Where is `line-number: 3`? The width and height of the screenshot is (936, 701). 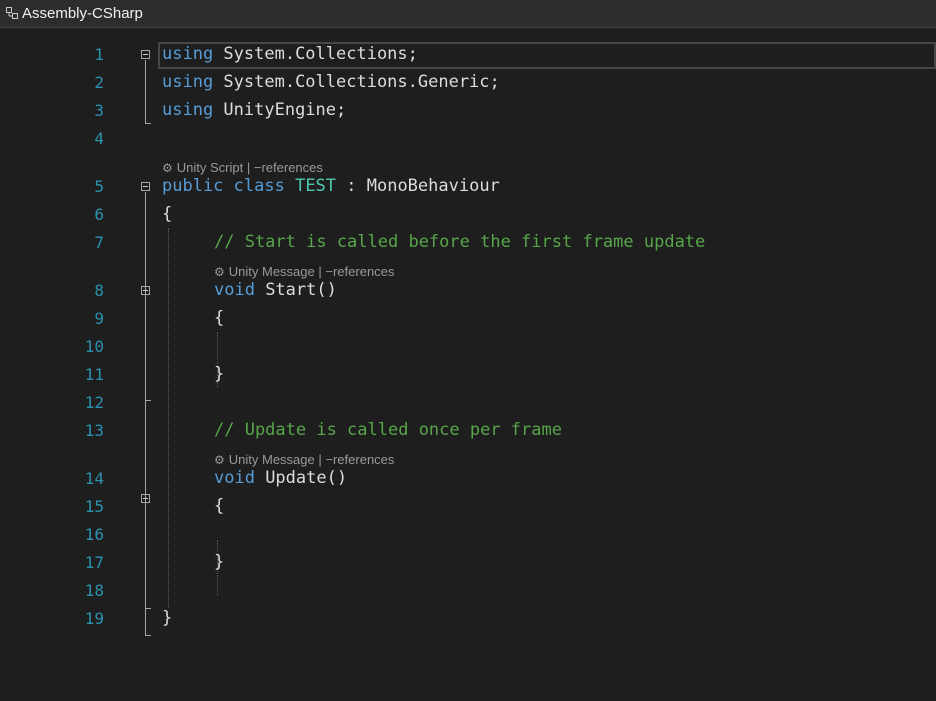
line-number: 3 is located at coordinates (99, 110).